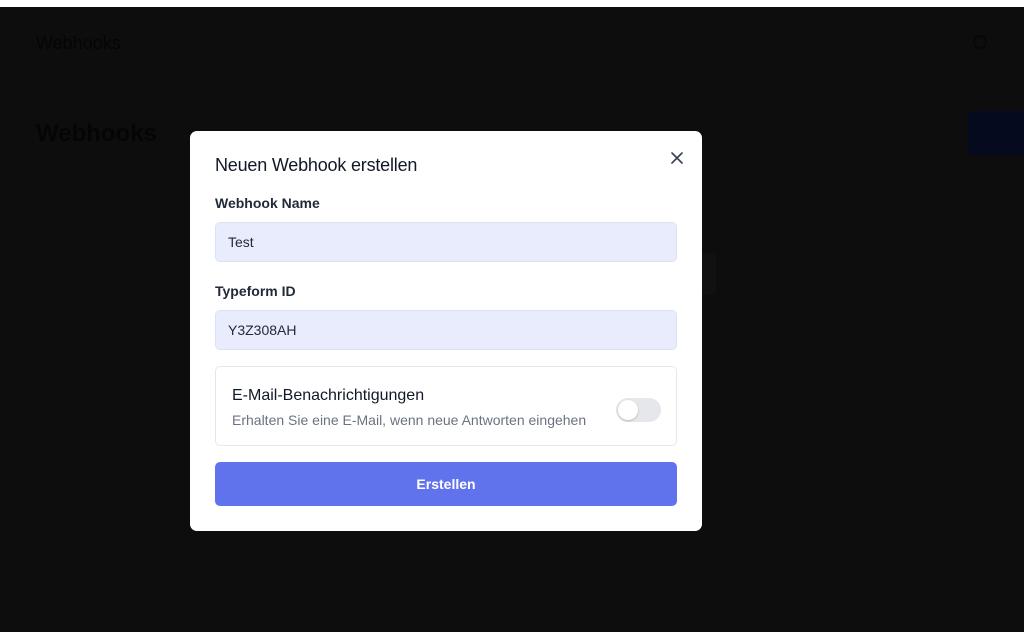 The height and width of the screenshot is (632, 1024). I want to click on new-webhook-button, so click(996, 133).